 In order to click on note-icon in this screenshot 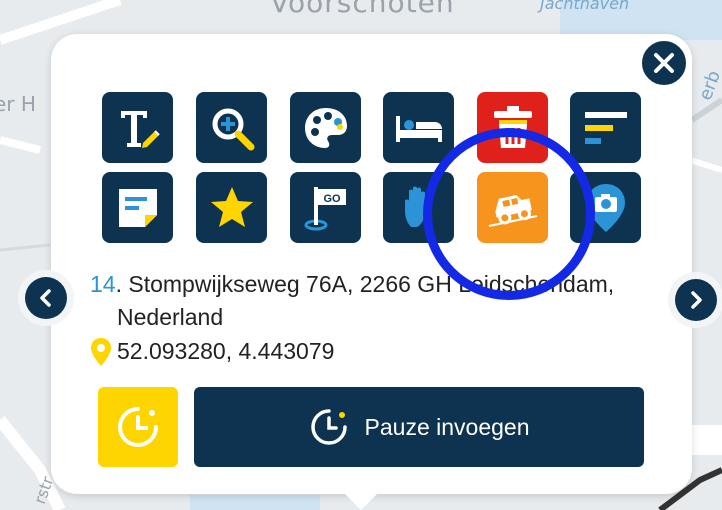, I will do `click(137, 207)`.